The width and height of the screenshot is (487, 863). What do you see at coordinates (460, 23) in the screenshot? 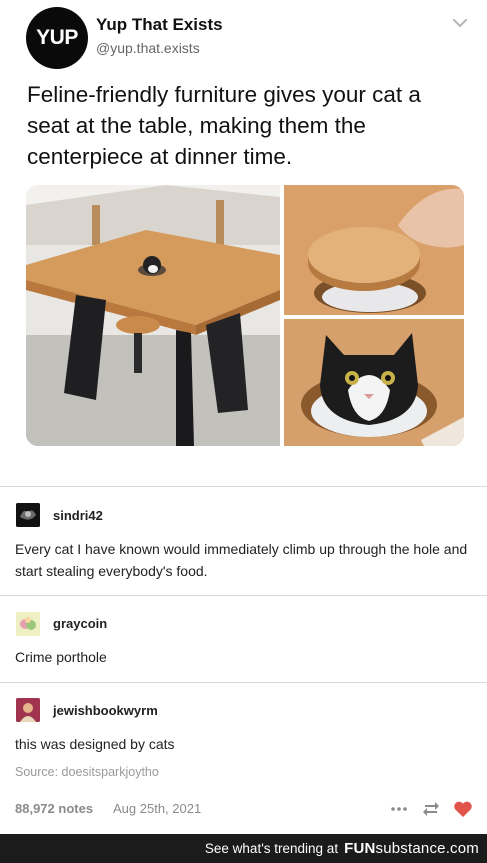
I see `chevron-down-icon` at bounding box center [460, 23].